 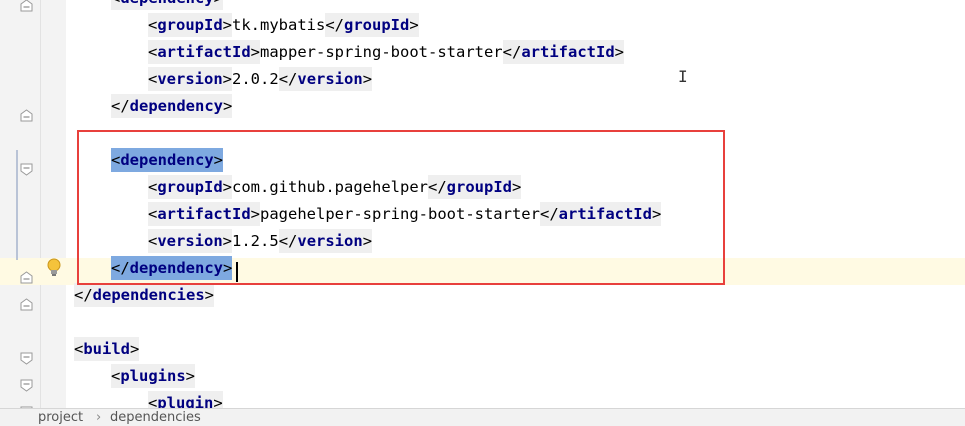 I want to click on editor-gutter, so click(x=33, y=204).